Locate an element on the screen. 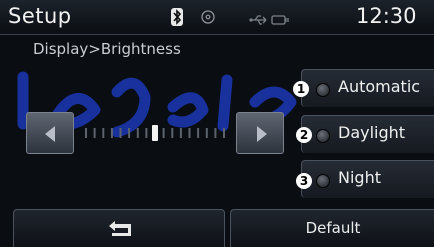  breadcrumb: Display>Brightness is located at coordinates (107, 49).